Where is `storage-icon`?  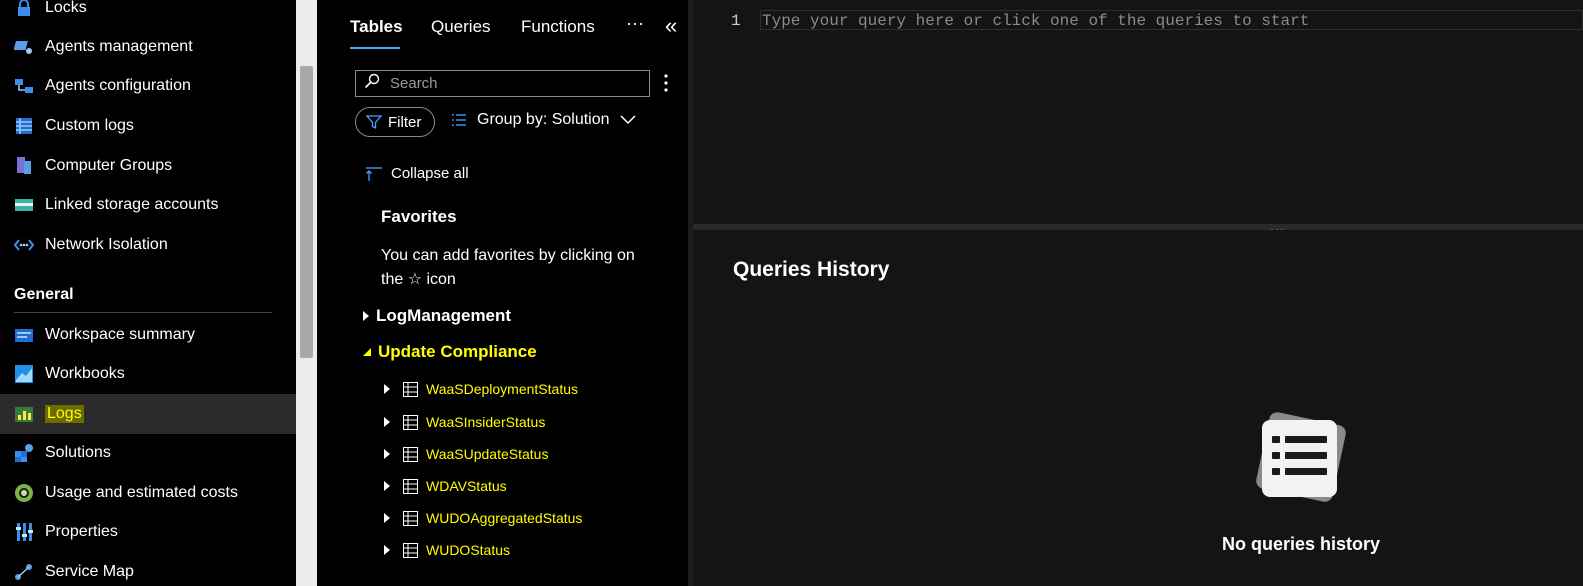
storage-icon is located at coordinates (24, 205).